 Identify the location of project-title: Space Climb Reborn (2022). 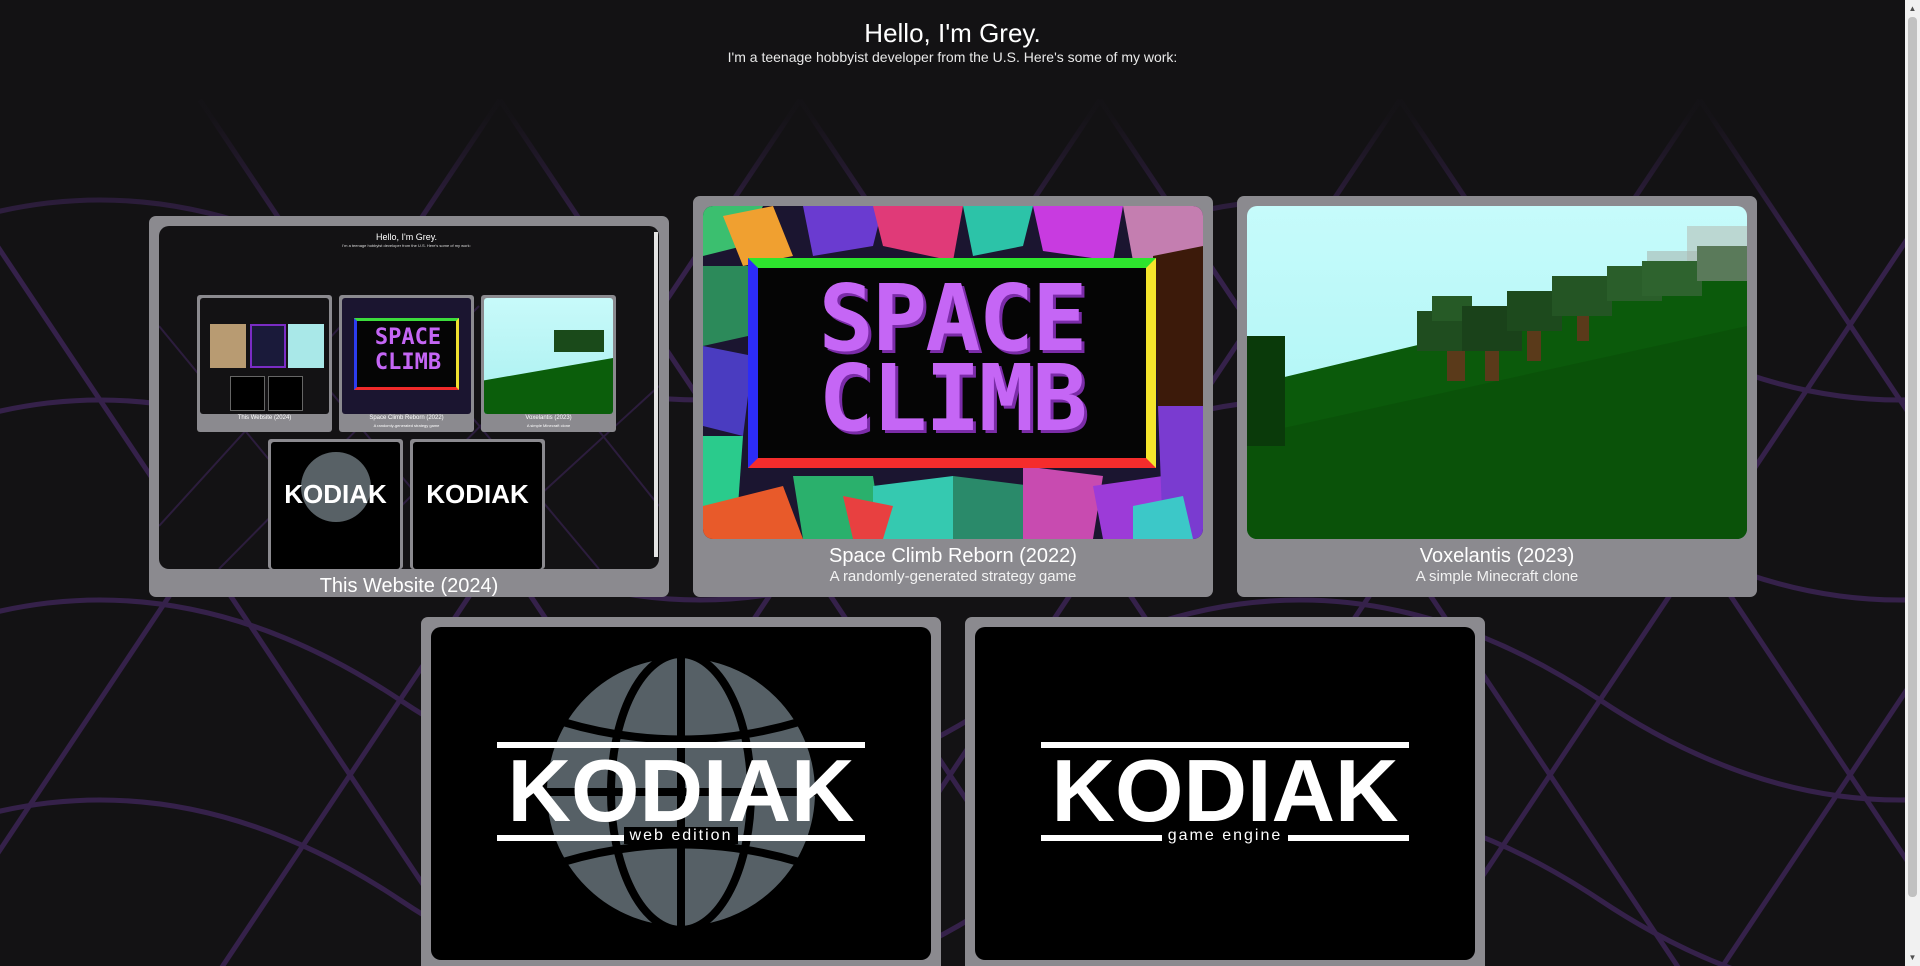
(953, 556).